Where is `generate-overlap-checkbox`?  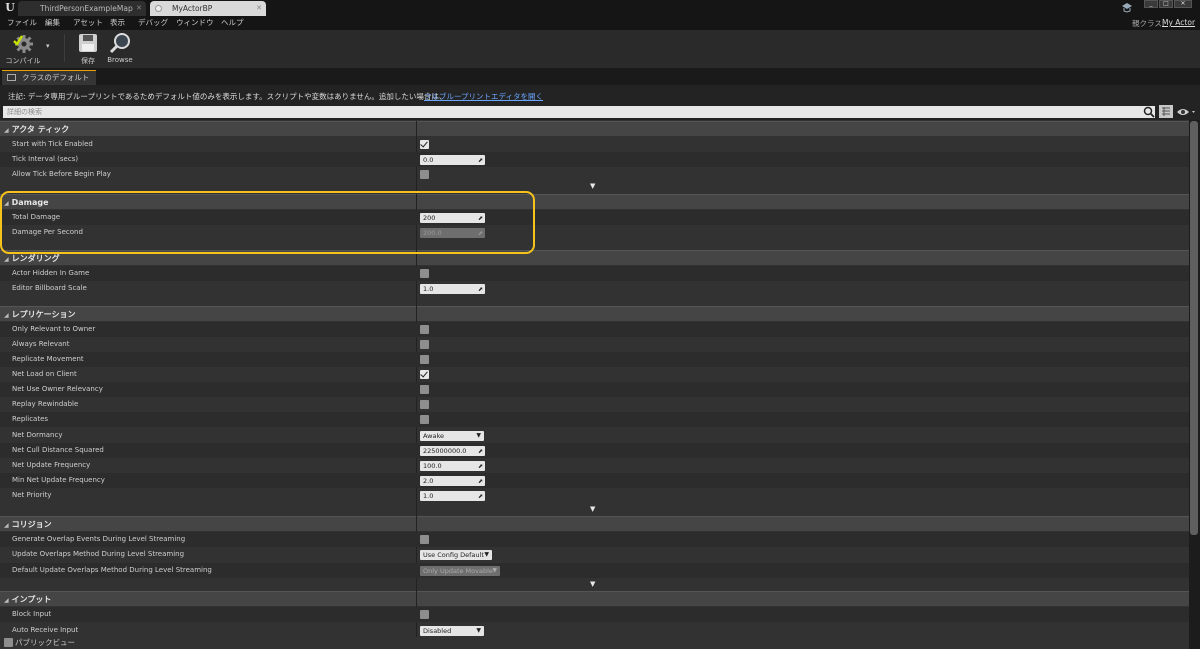
generate-overlap-checkbox is located at coordinates (424, 539).